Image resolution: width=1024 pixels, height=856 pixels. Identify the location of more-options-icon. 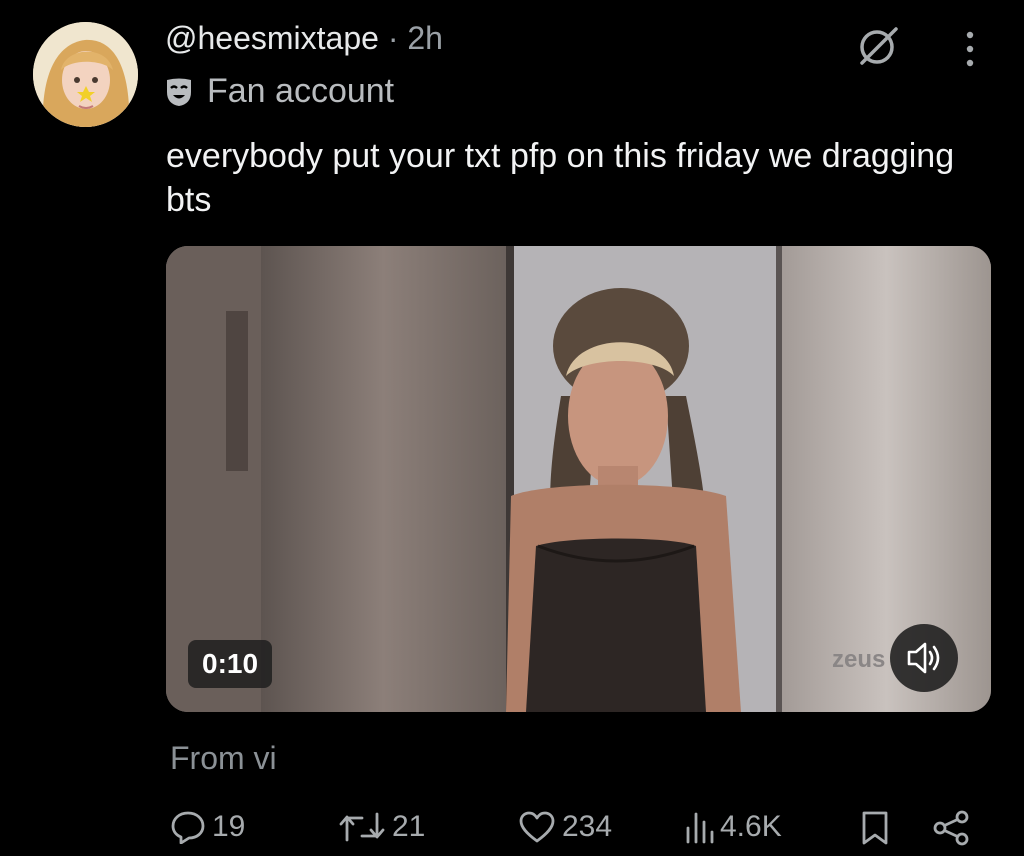
(970, 49).